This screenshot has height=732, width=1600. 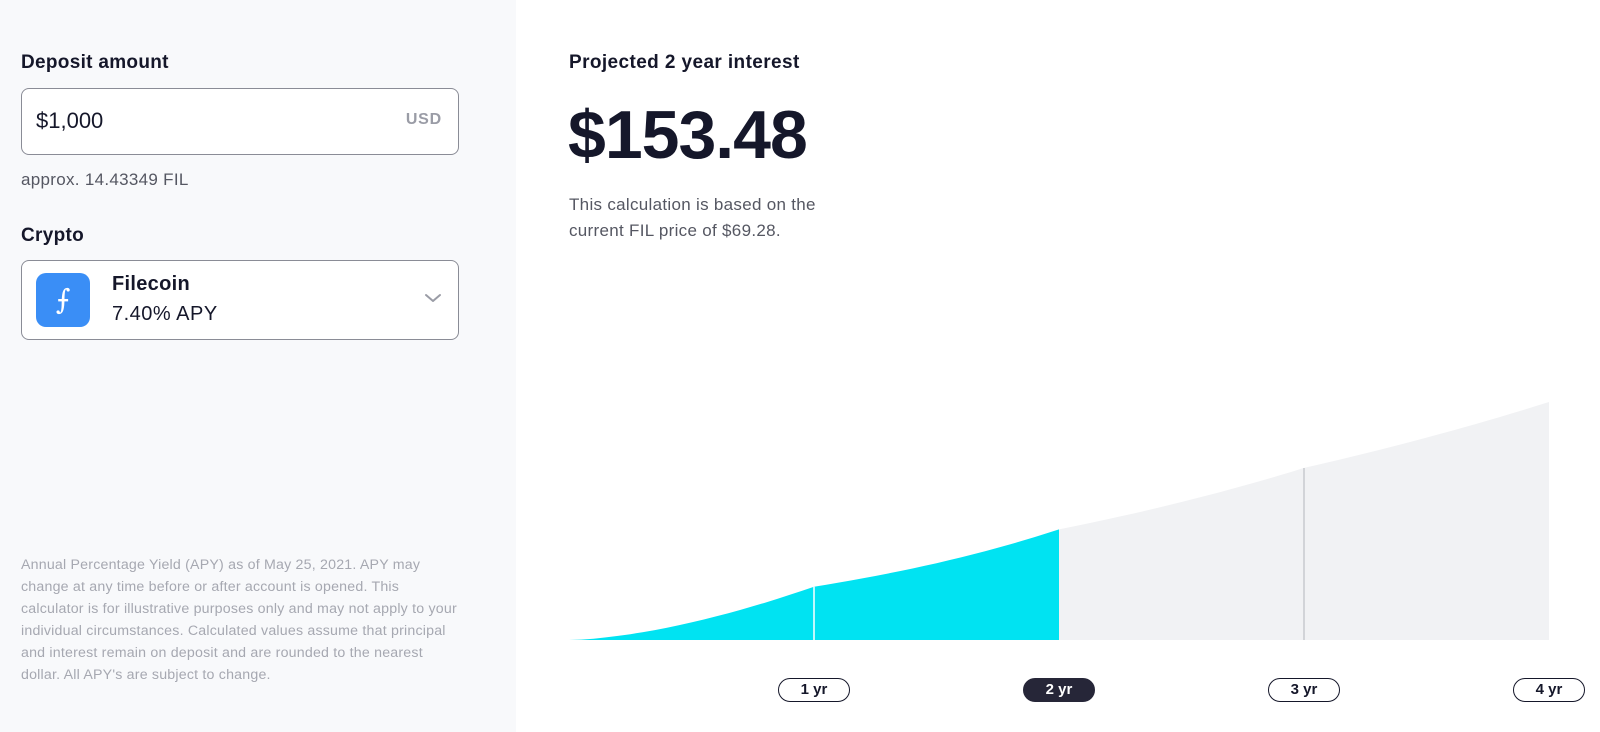 What do you see at coordinates (1549, 690) in the screenshot?
I see `year-pill-4: 4 yr` at bounding box center [1549, 690].